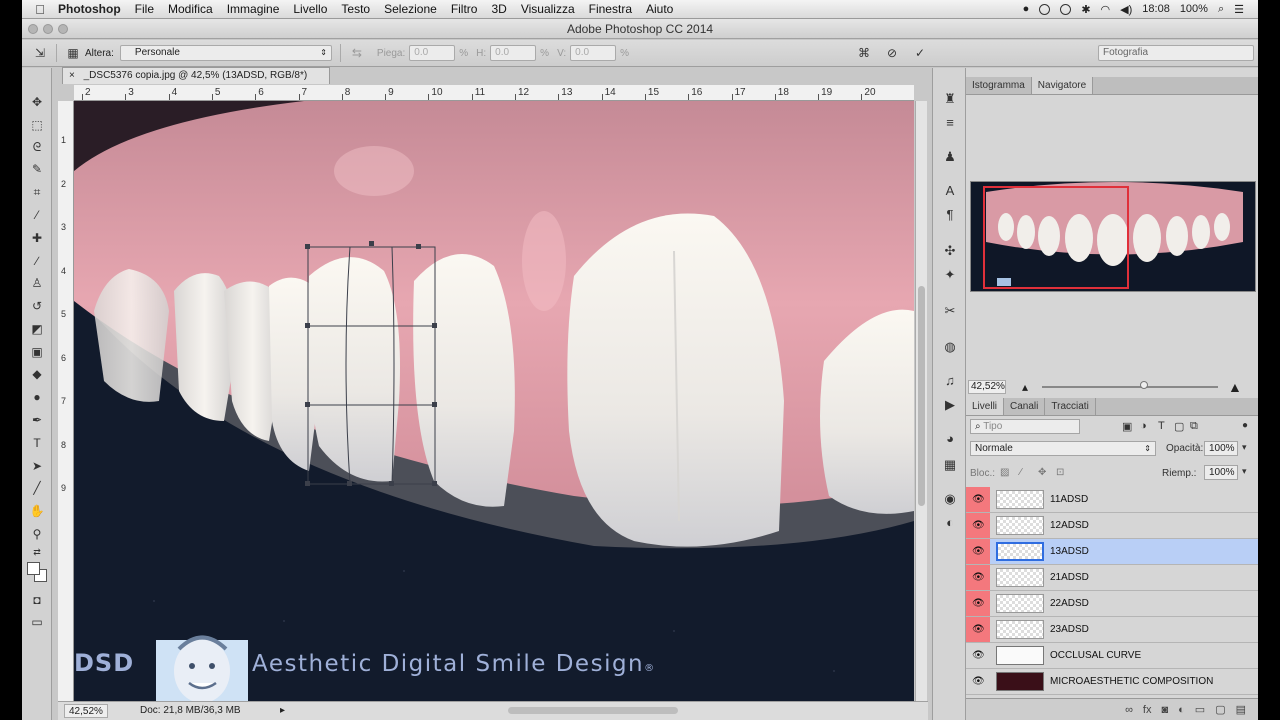  Describe the element at coordinates (1063, 448) in the screenshot. I see `blend-mode-select: Normale ⇕` at that location.